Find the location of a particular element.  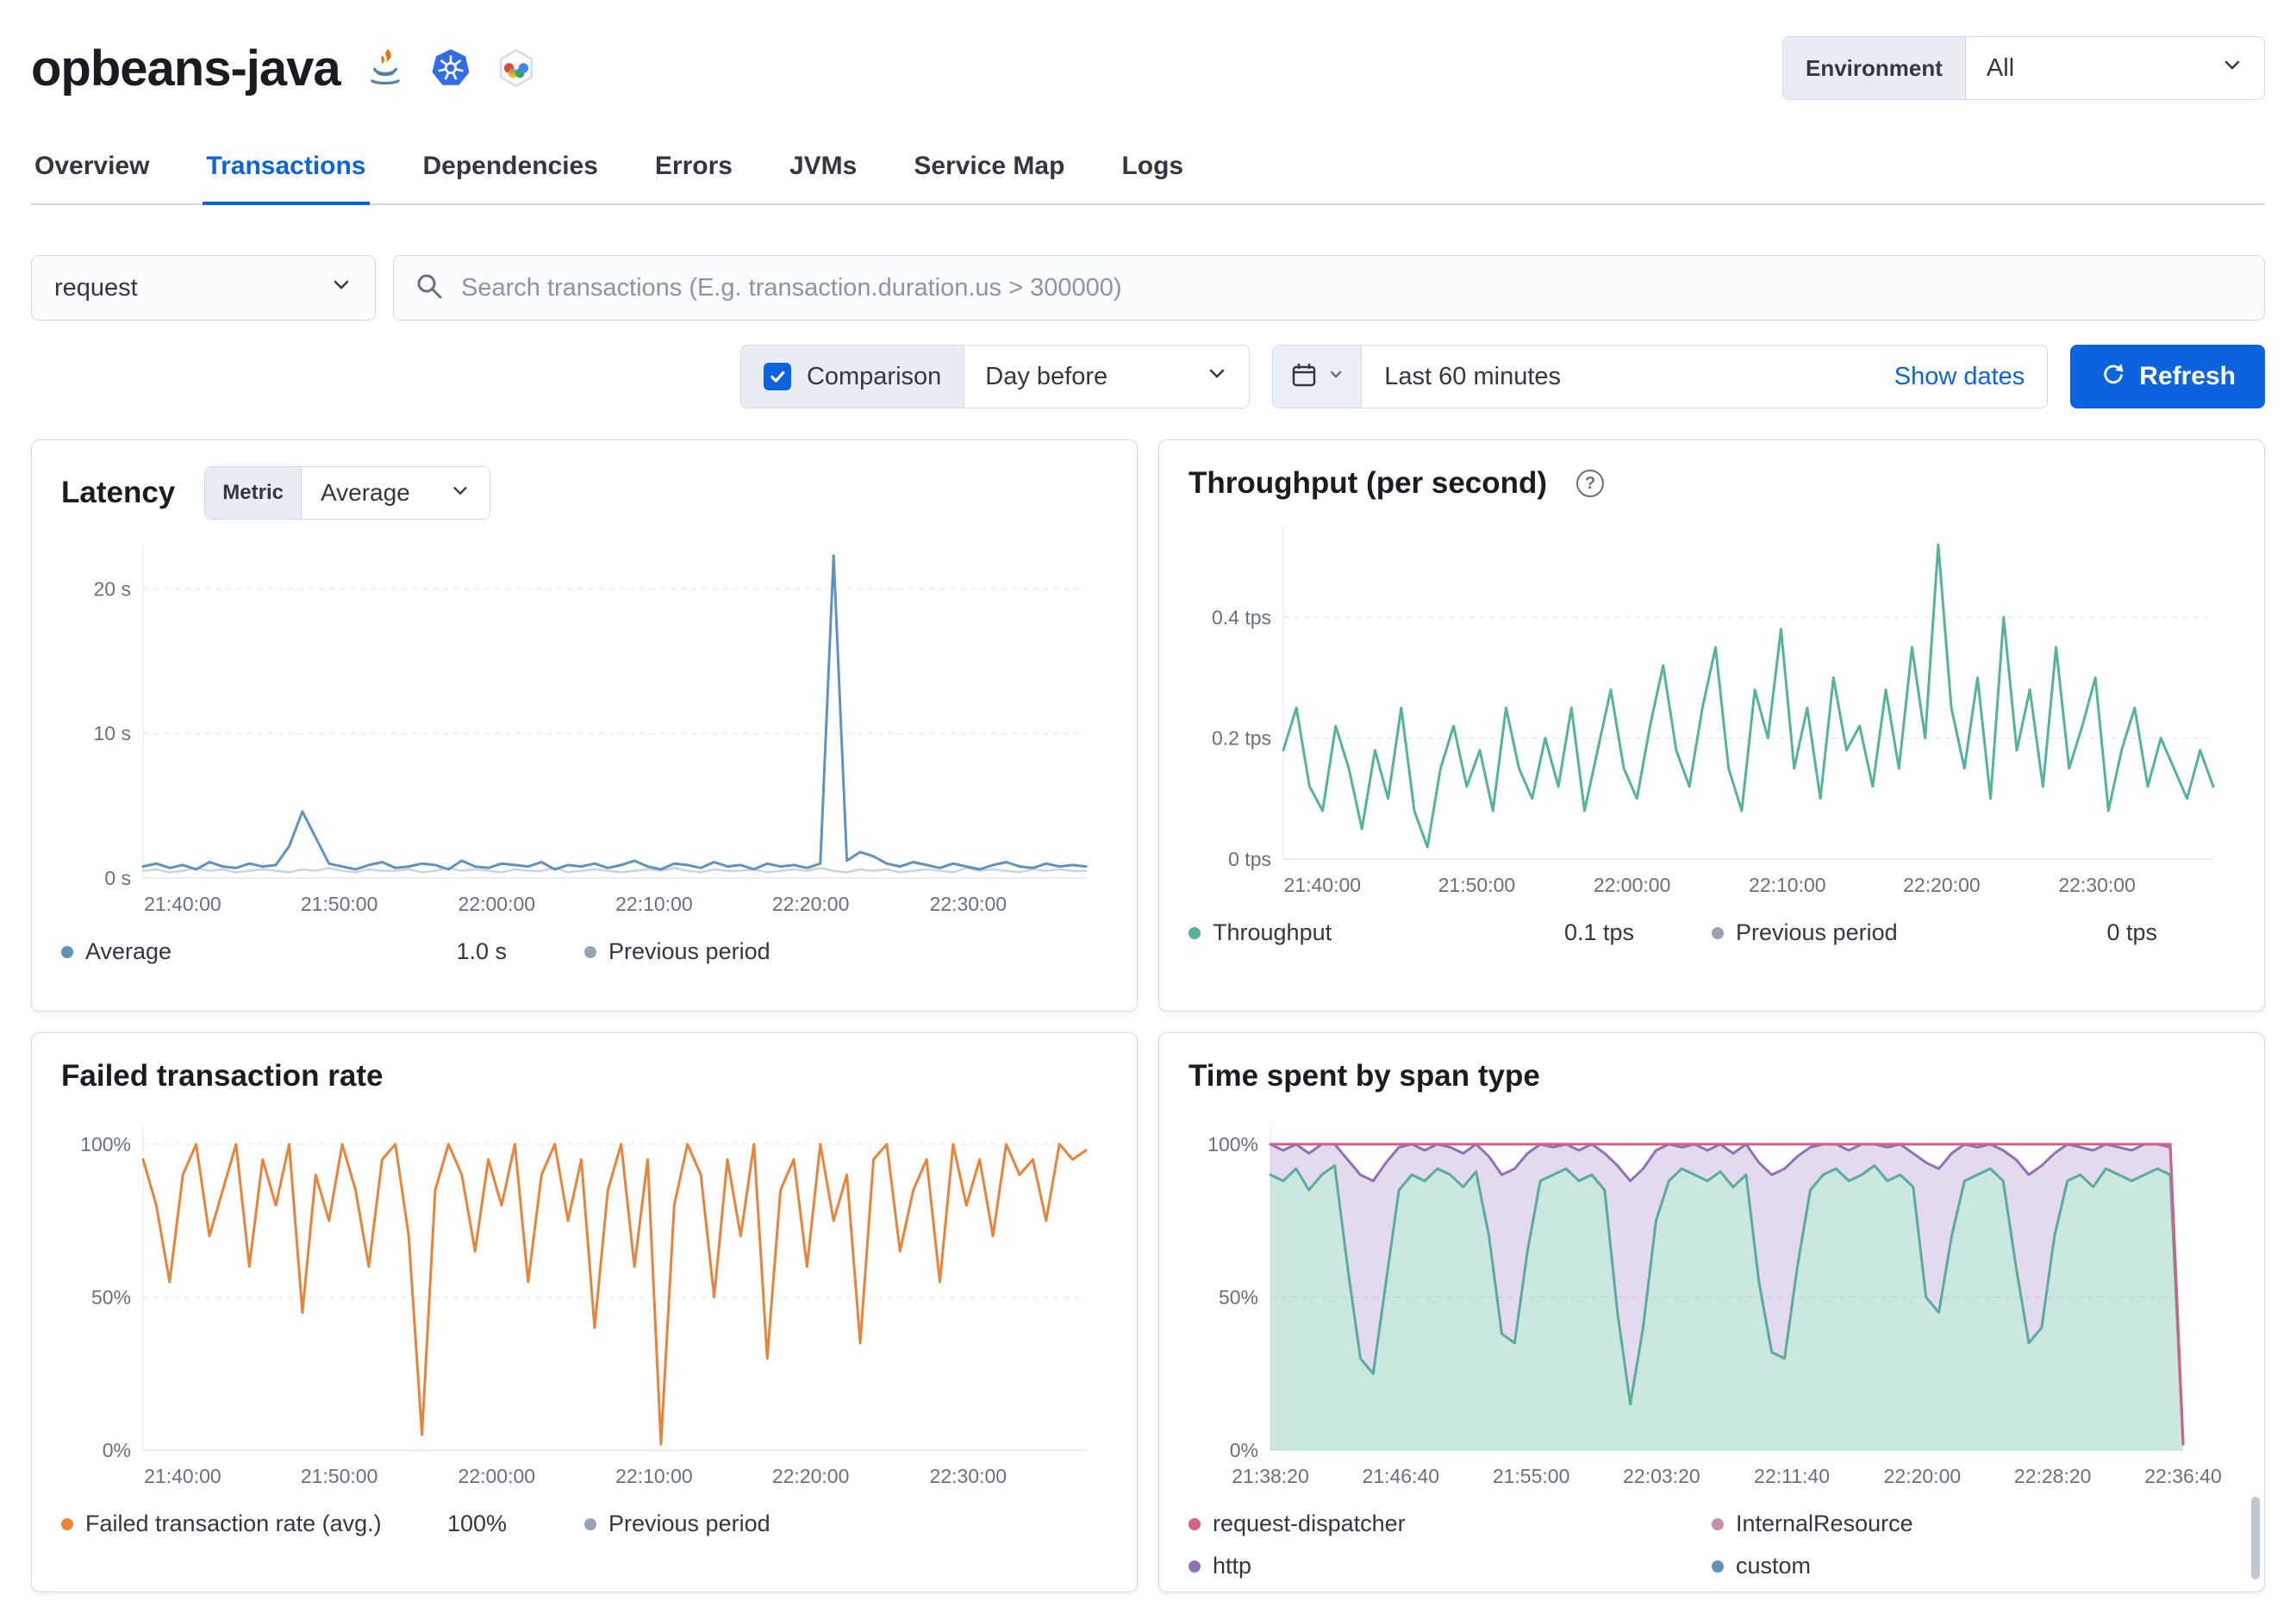

legend-item-request-dispatcher: request-dispatcher is located at coordinates (1450, 1524).